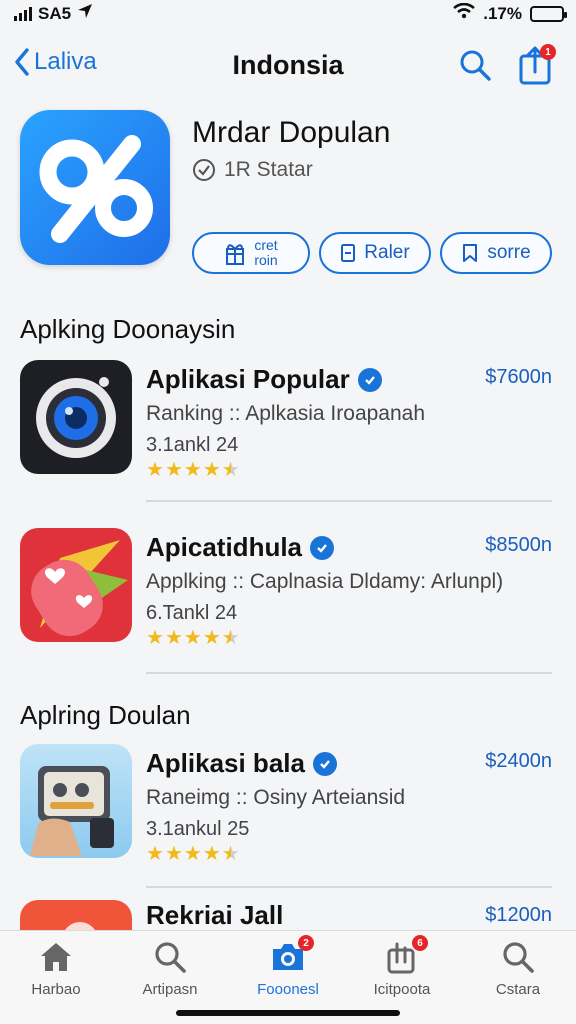 This screenshot has height=1024, width=576. Describe the element at coordinates (548, 13) in the screenshot. I see `battery-icon` at that location.